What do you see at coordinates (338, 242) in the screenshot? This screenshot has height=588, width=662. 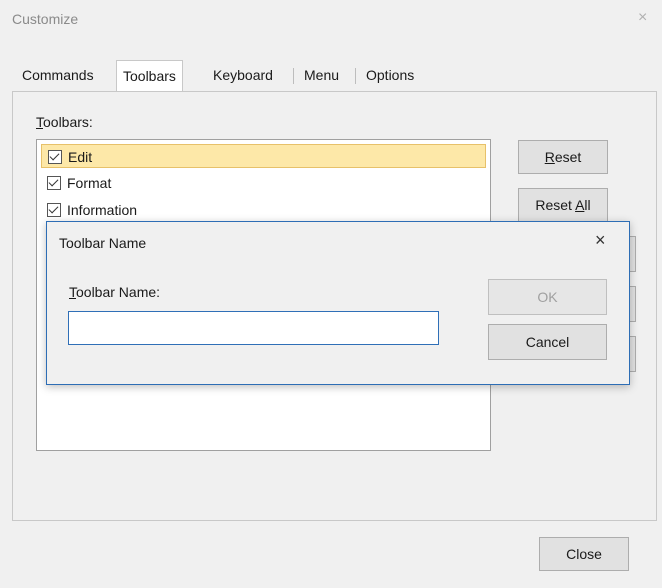 I see `dialog-titlebar: Toolbar Name ×` at bounding box center [338, 242].